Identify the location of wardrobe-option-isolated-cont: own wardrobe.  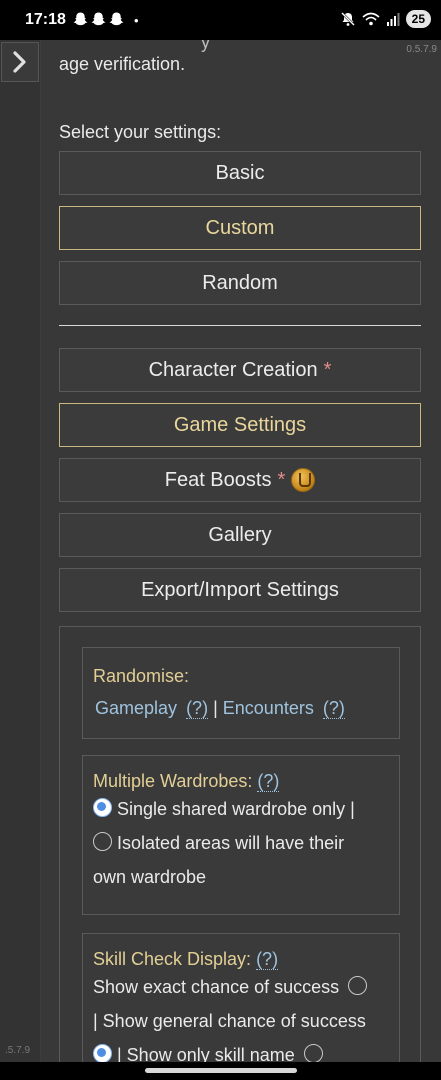
(150, 877).